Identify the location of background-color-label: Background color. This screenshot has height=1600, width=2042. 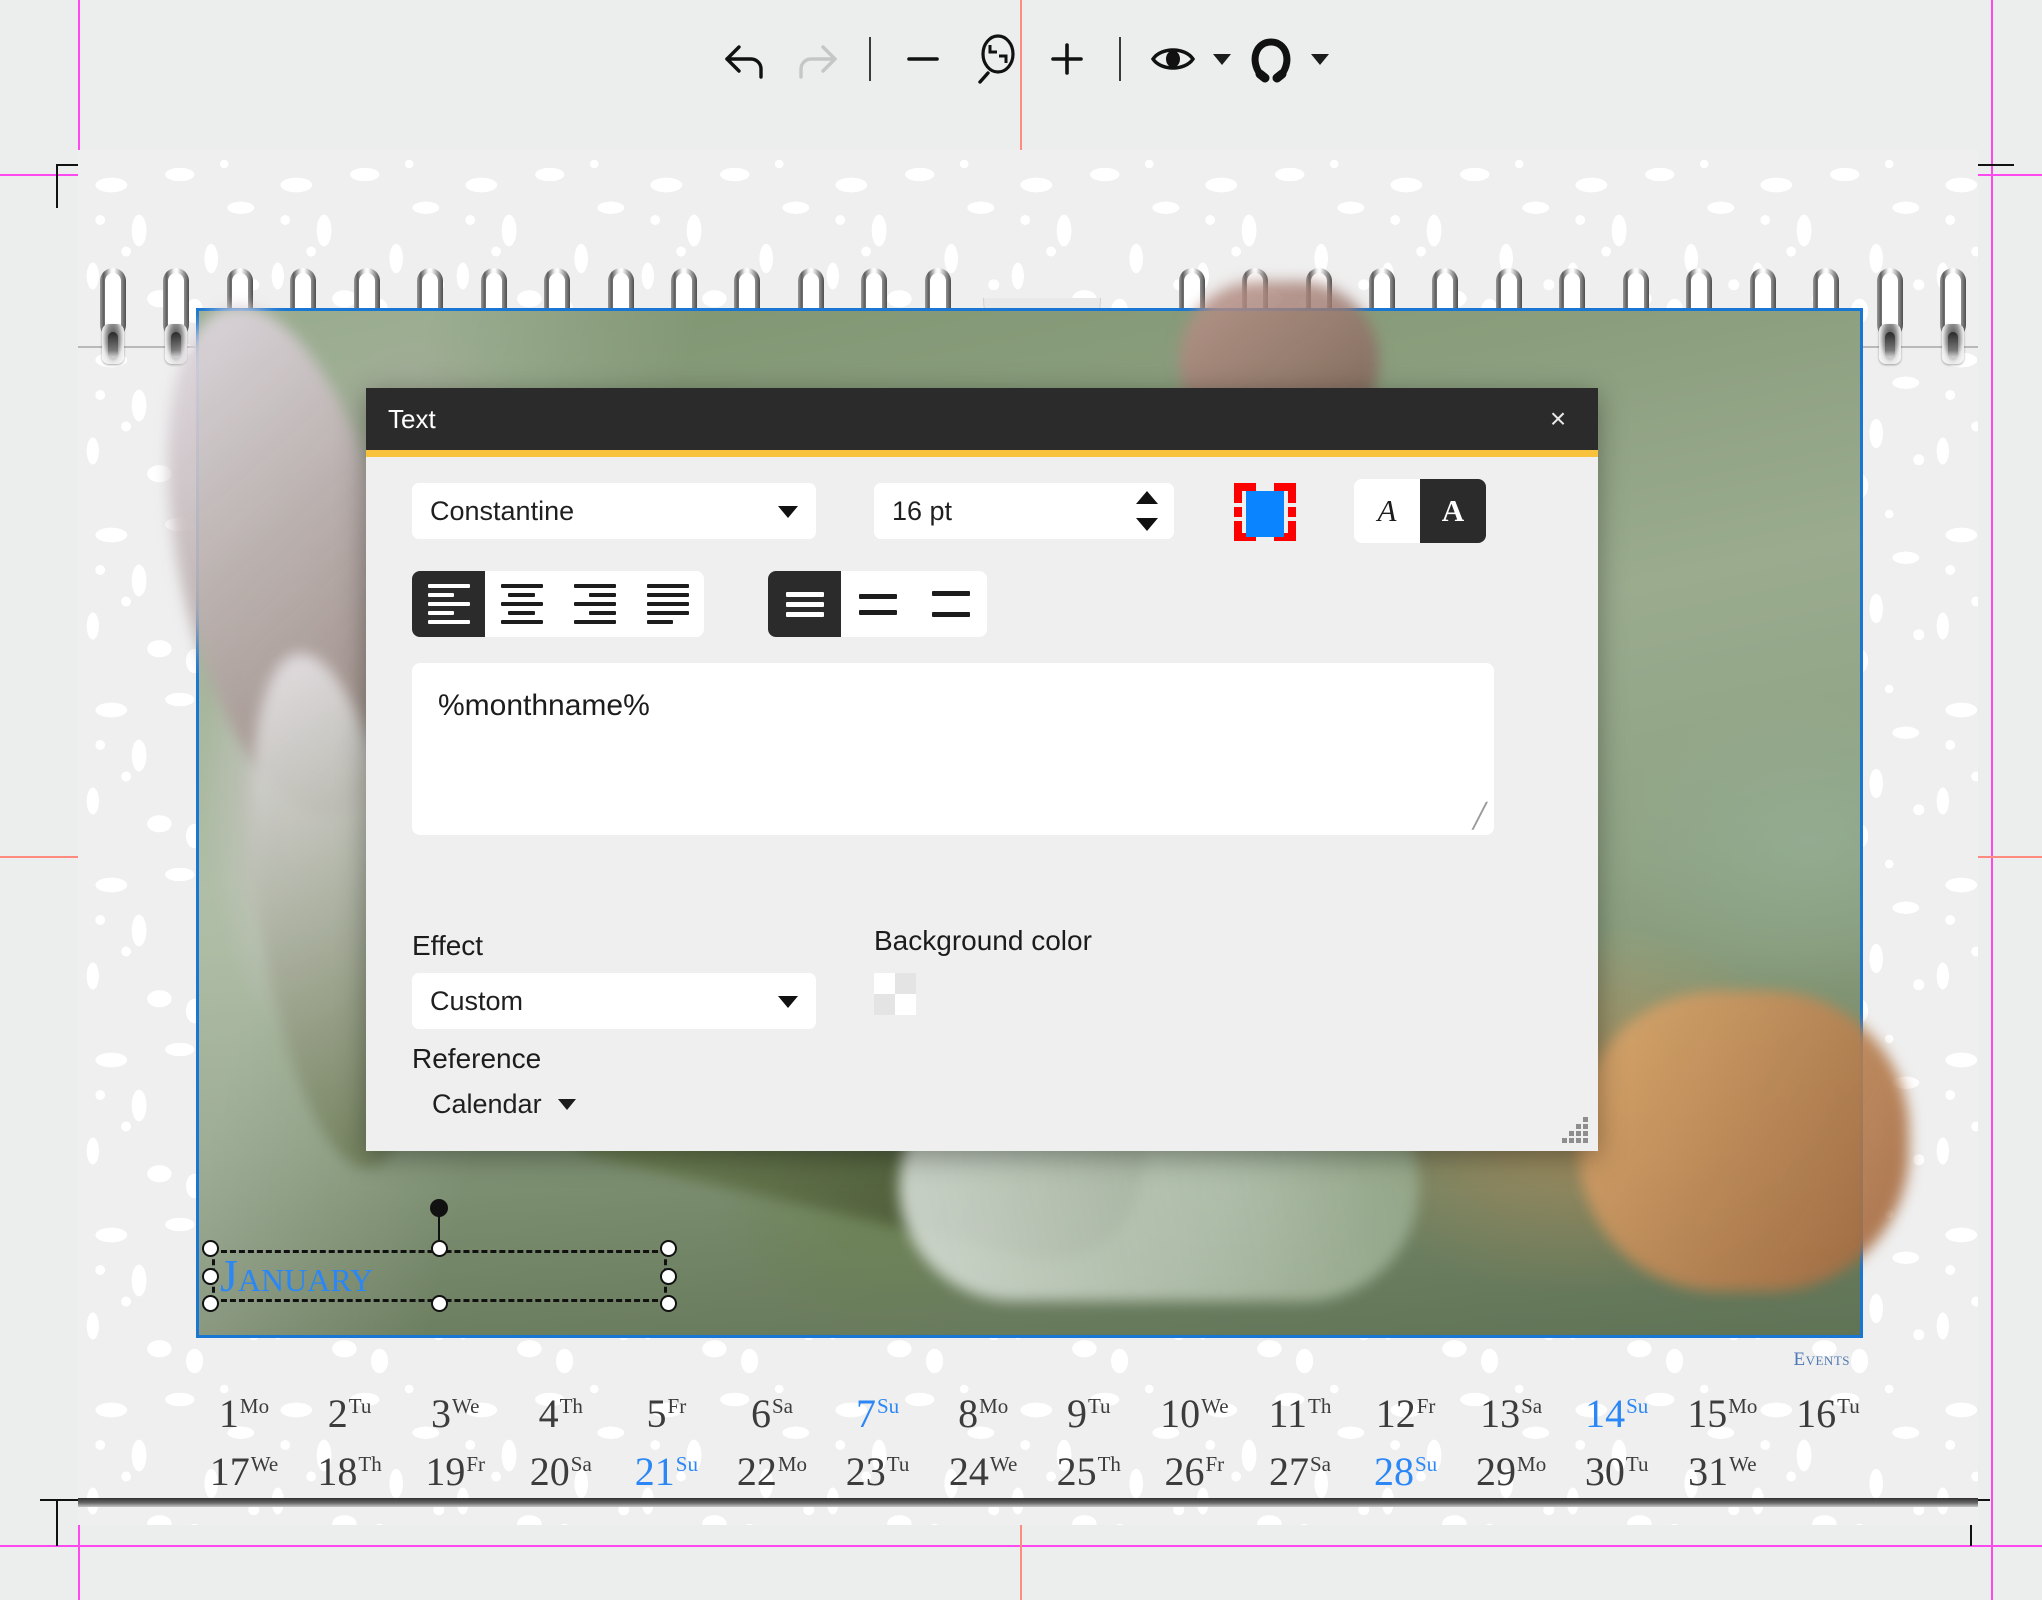
(983, 940).